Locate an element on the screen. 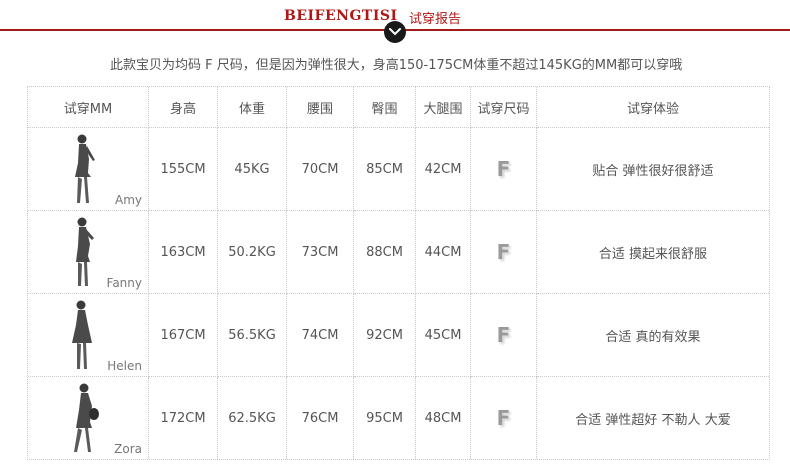 The height and width of the screenshot is (476, 790). header-thigh: 大腿围 is located at coordinates (443, 107).